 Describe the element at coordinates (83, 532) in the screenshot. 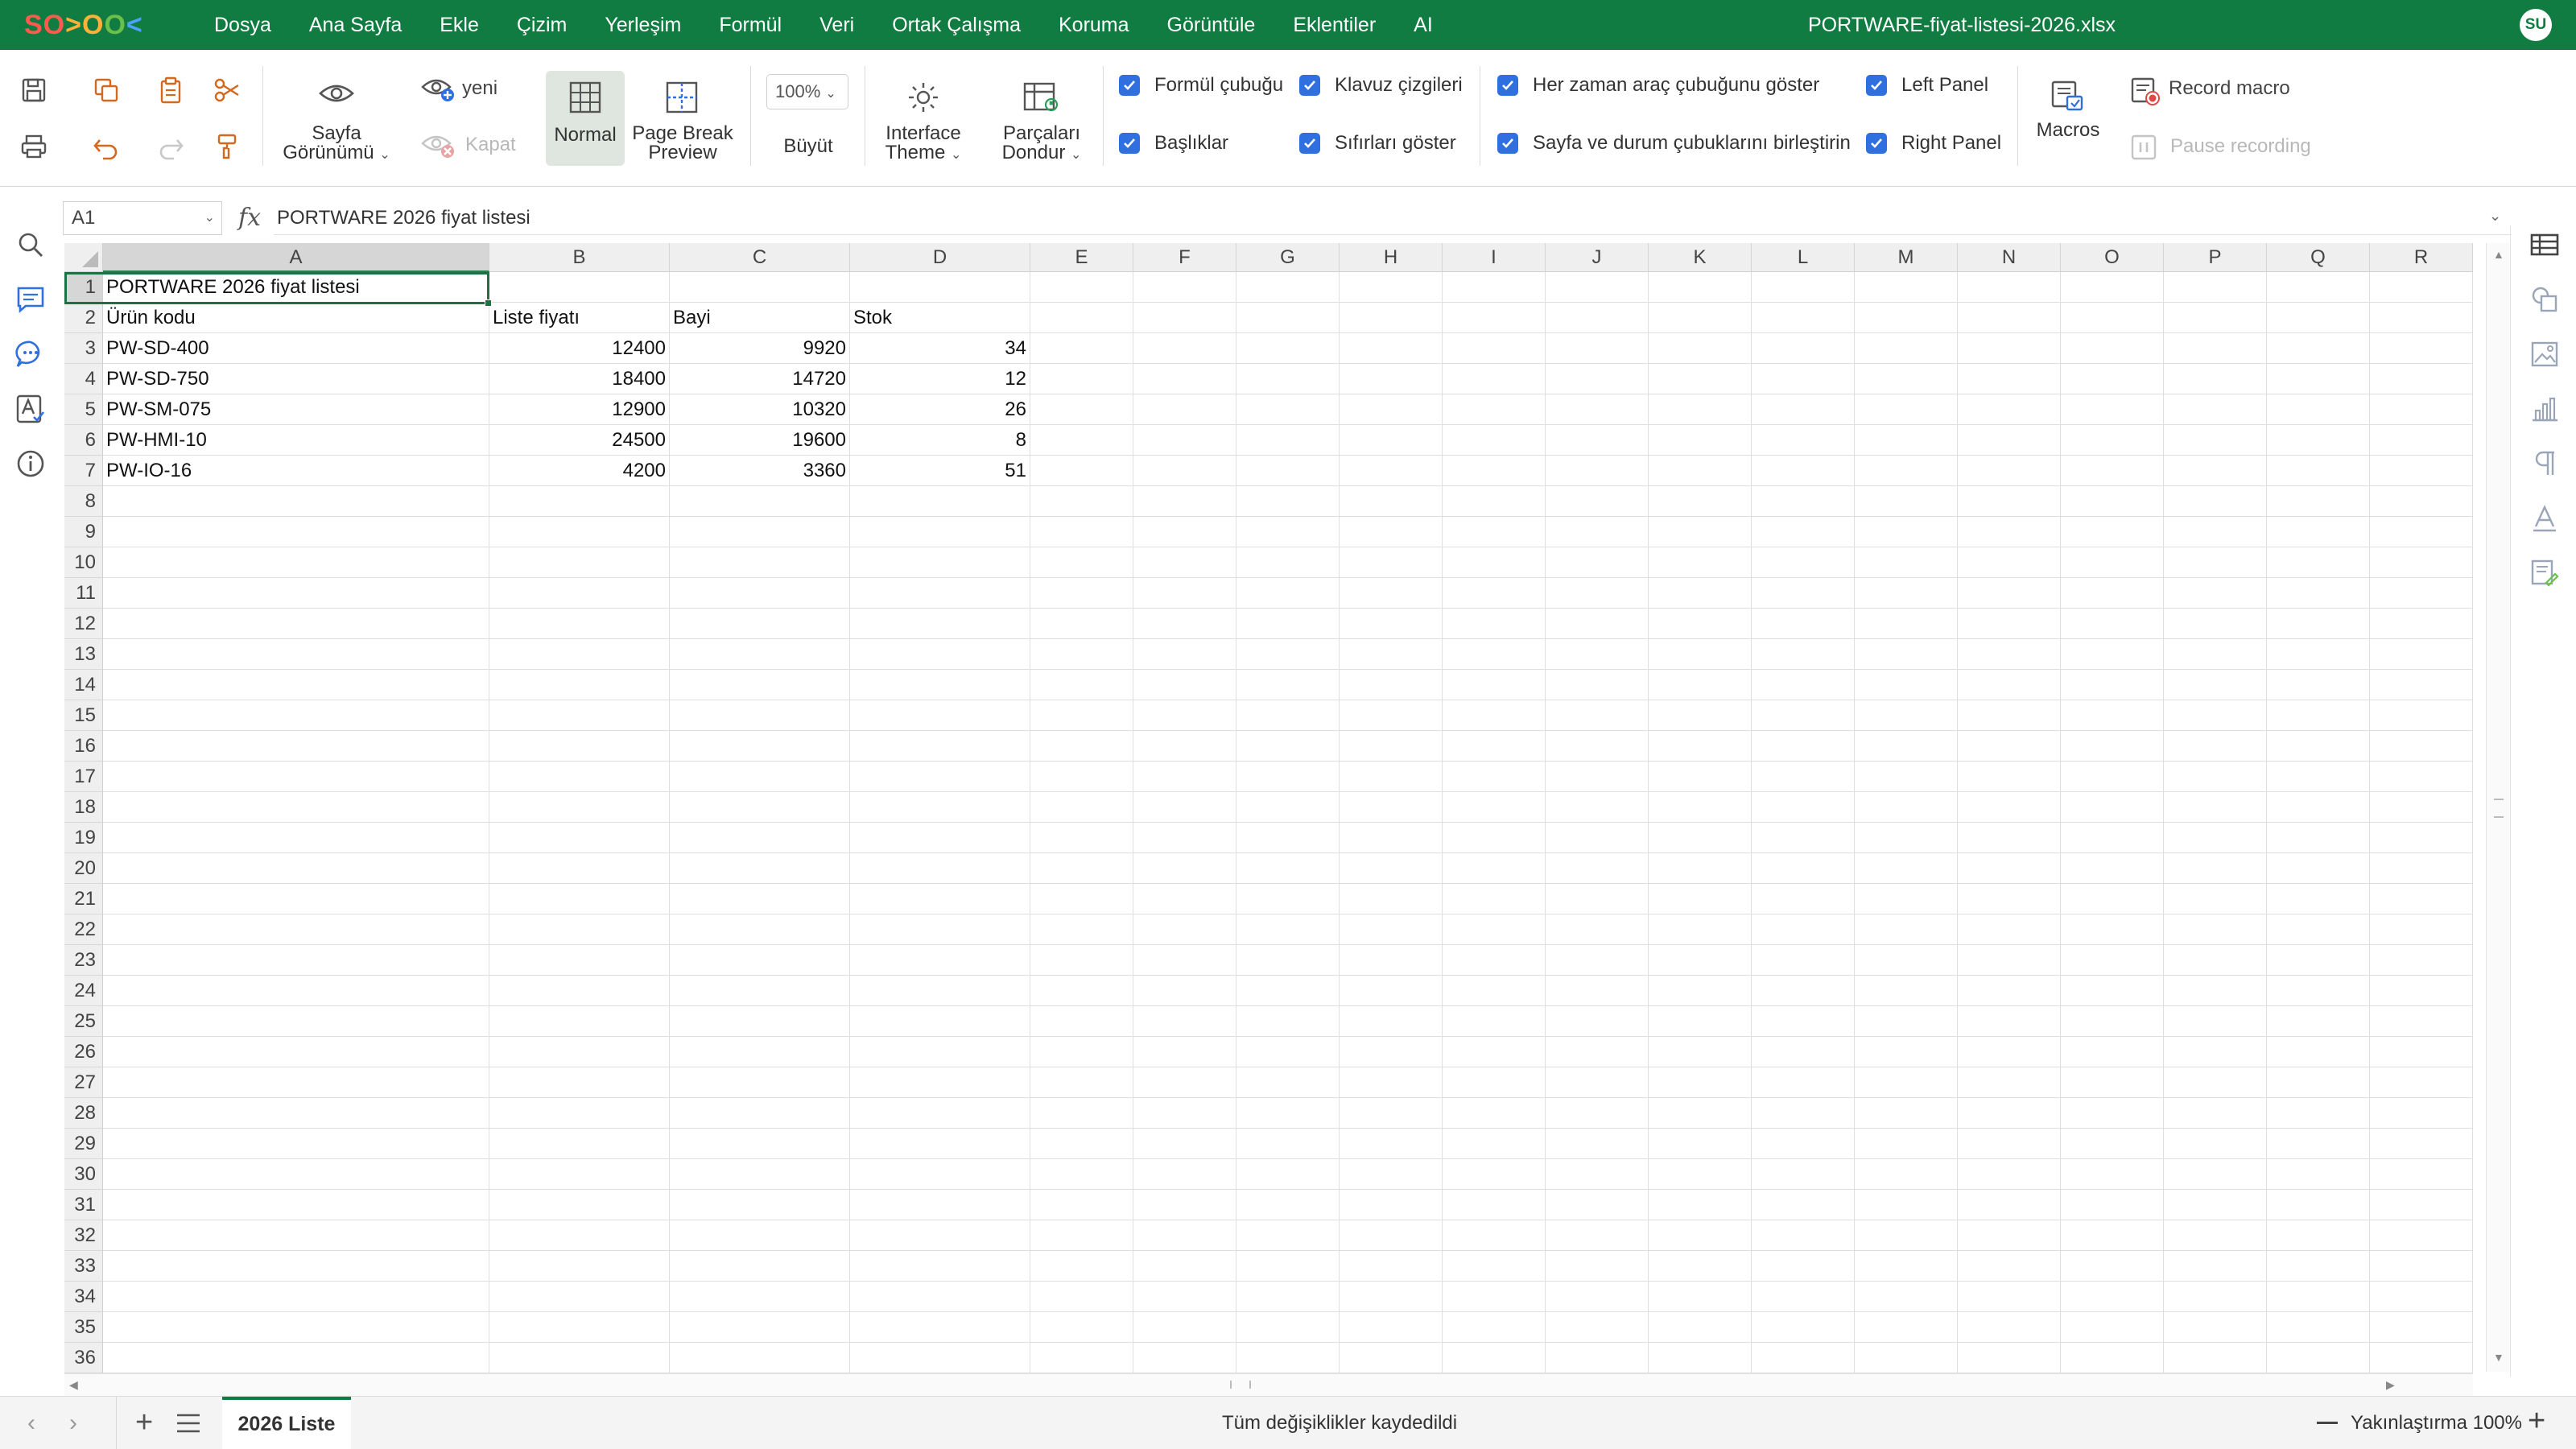

I see `row-header: 9` at that location.